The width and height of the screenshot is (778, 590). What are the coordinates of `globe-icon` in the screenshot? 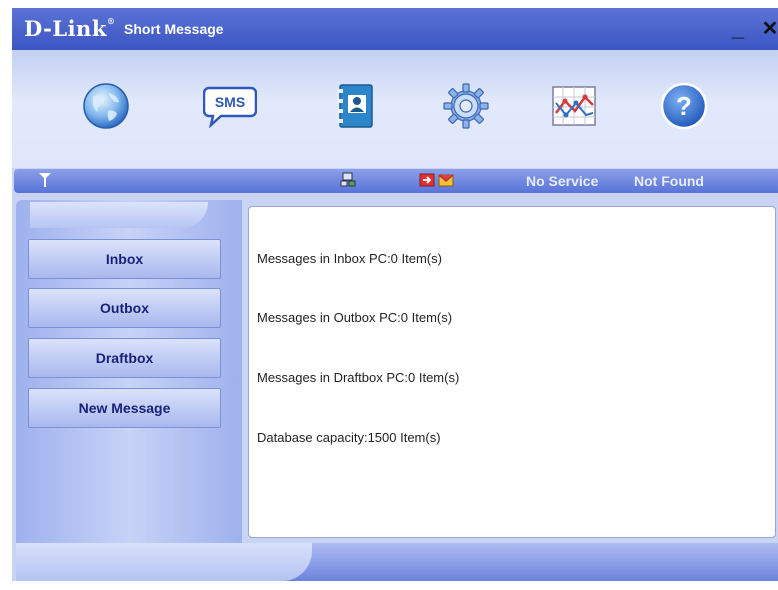 It's located at (106, 106).